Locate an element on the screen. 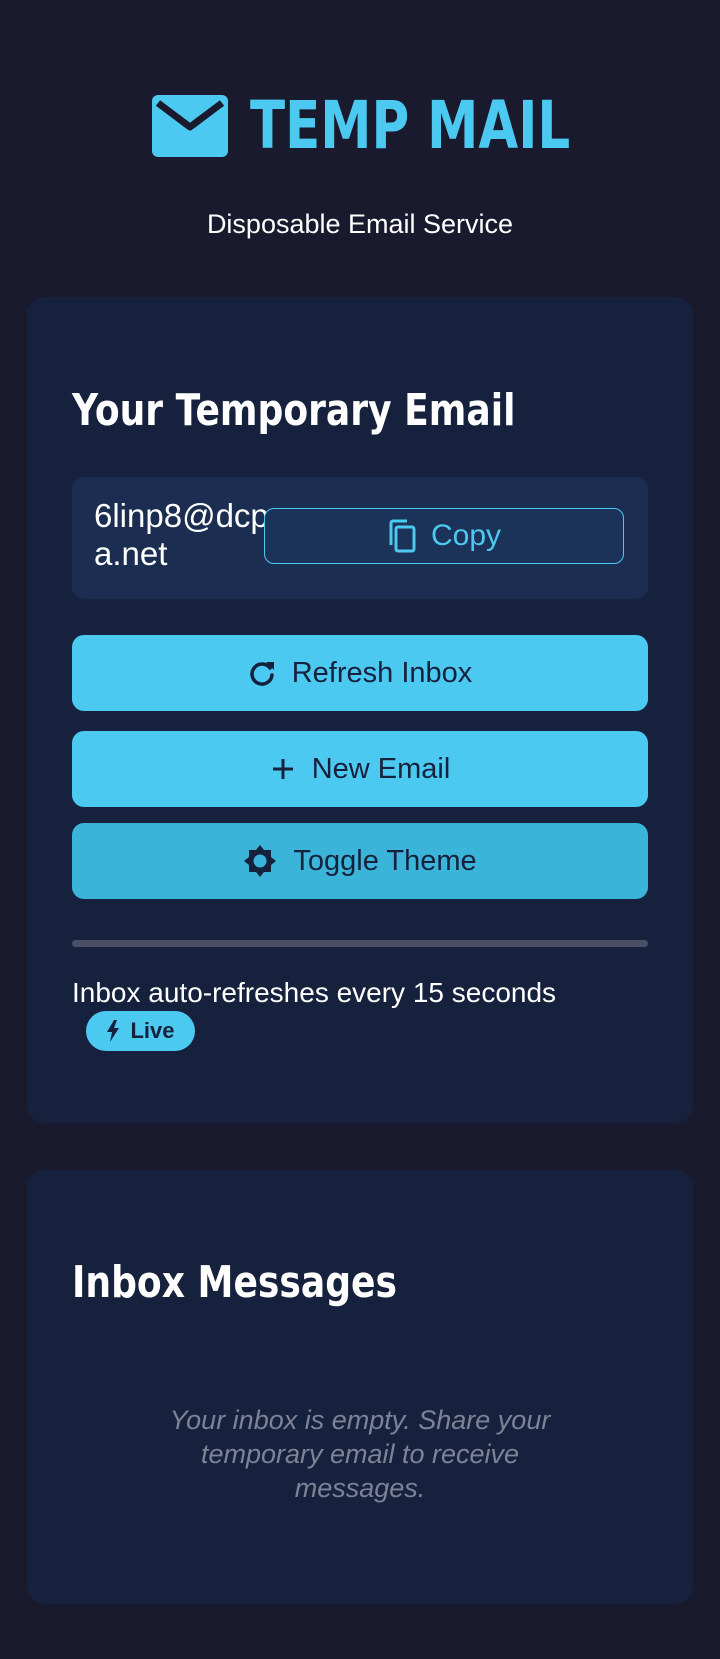  copy-button-label: Copy is located at coordinates (466, 535).